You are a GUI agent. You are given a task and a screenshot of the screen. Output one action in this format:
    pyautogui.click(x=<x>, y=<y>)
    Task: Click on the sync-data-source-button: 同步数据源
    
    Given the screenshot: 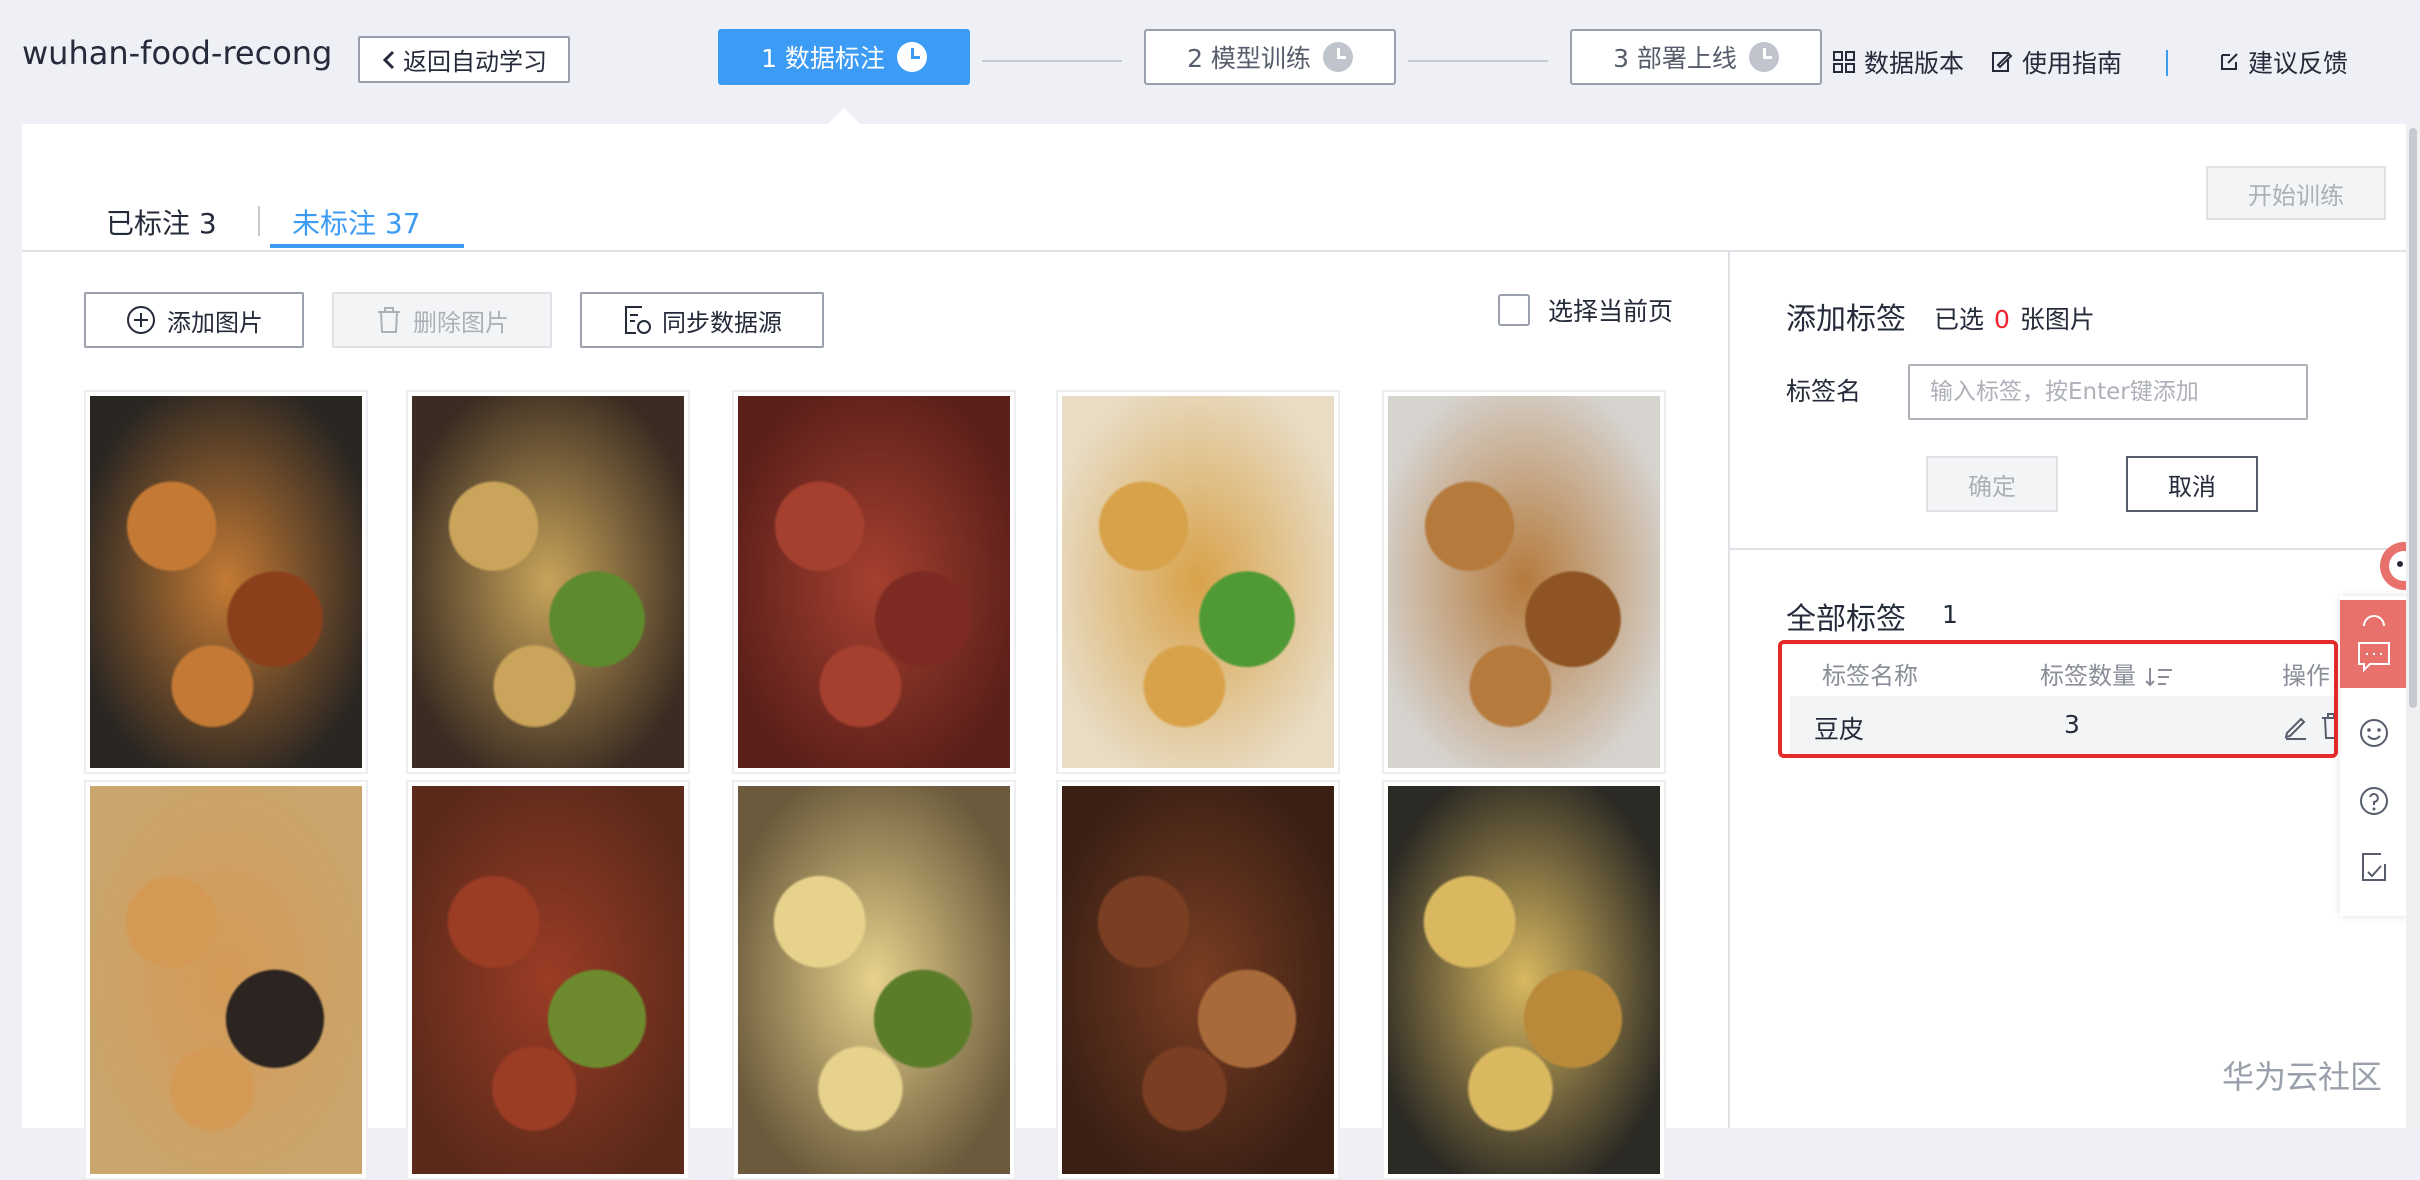 What is the action you would take?
    pyautogui.click(x=702, y=320)
    